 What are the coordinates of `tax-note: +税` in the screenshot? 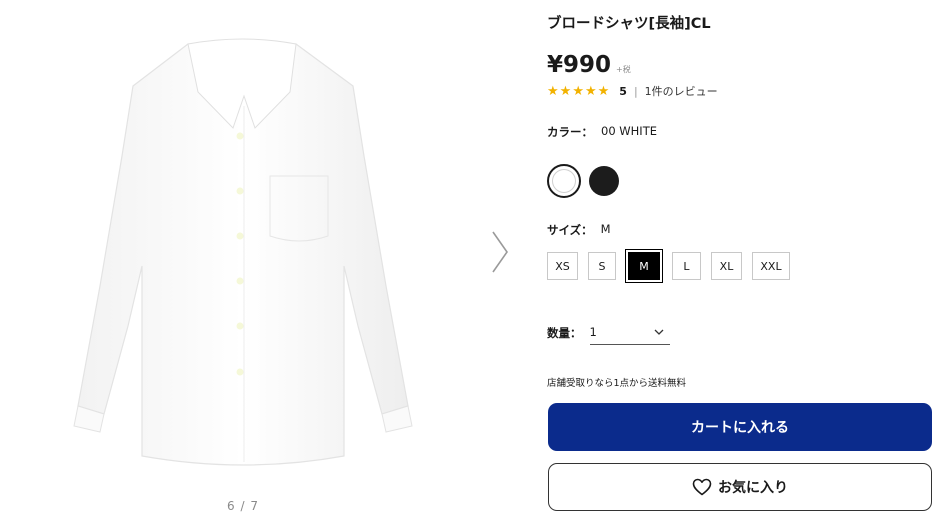 It's located at (623, 69).